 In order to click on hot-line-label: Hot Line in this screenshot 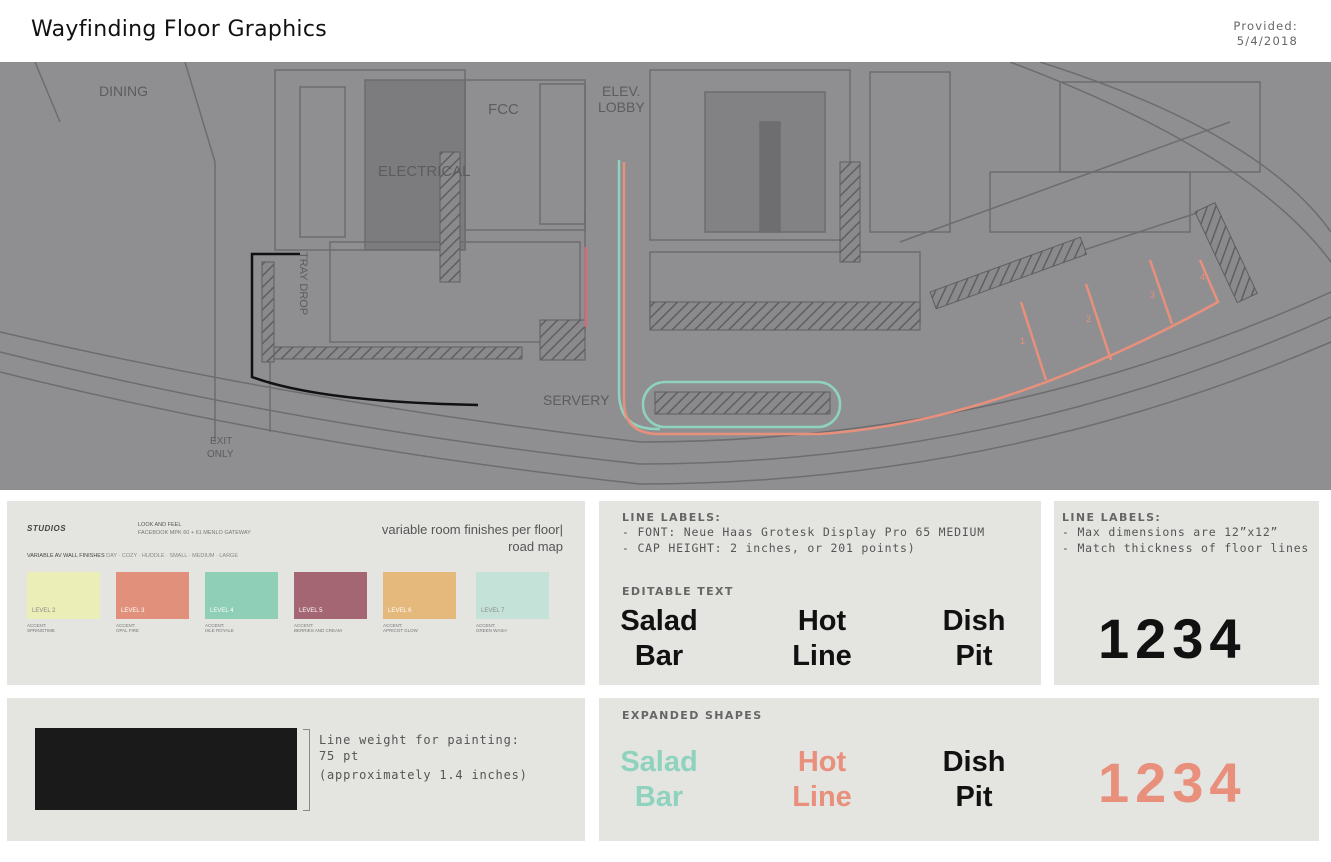, I will do `click(822, 638)`.